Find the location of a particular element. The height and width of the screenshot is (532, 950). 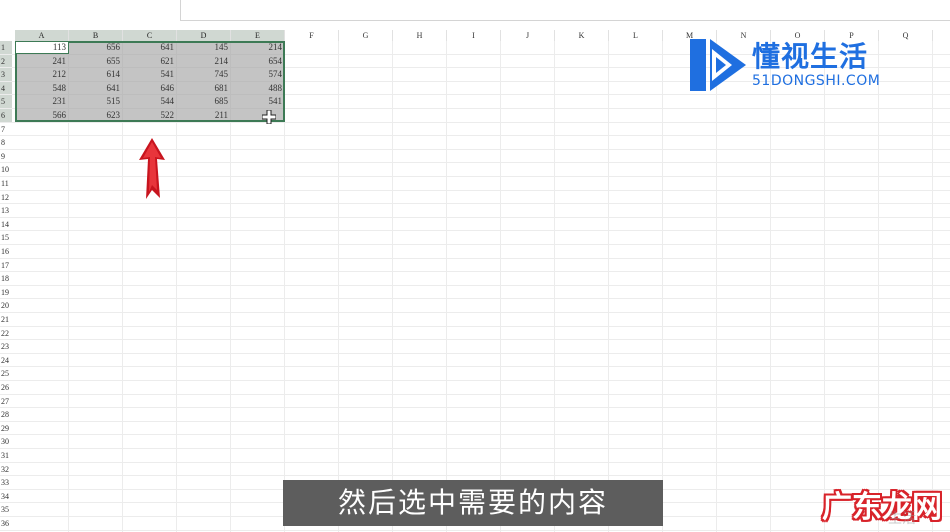

video-subtitle: 然后选中需要的内容 is located at coordinates (473, 503).